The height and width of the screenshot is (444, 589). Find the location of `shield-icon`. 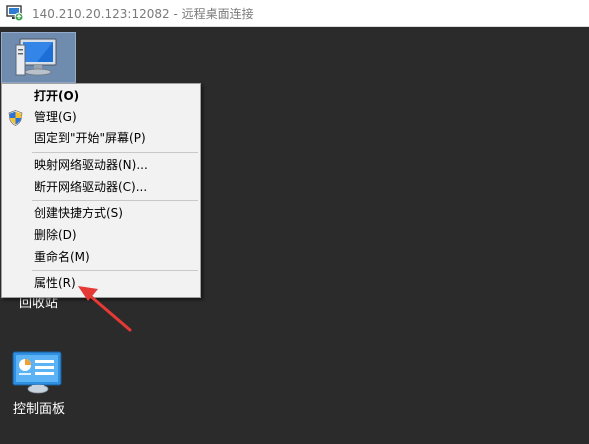

shield-icon is located at coordinates (15, 118).